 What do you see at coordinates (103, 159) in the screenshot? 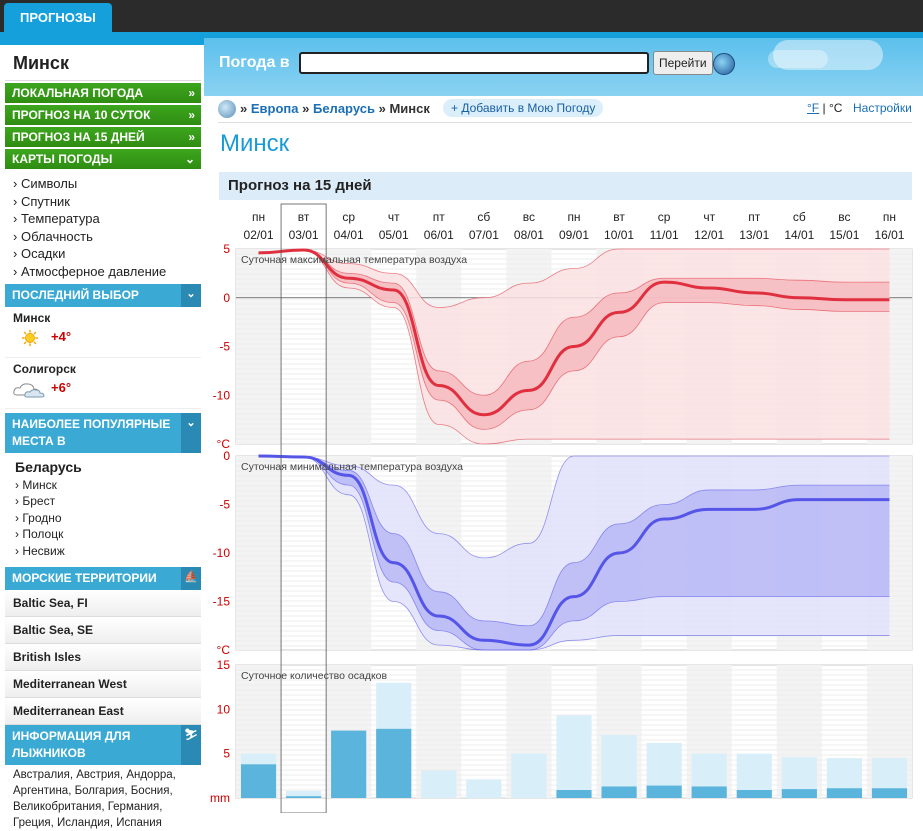
I see `nav-weather-maps: КАРТЫ ПОГОДЫ ⌄` at bounding box center [103, 159].